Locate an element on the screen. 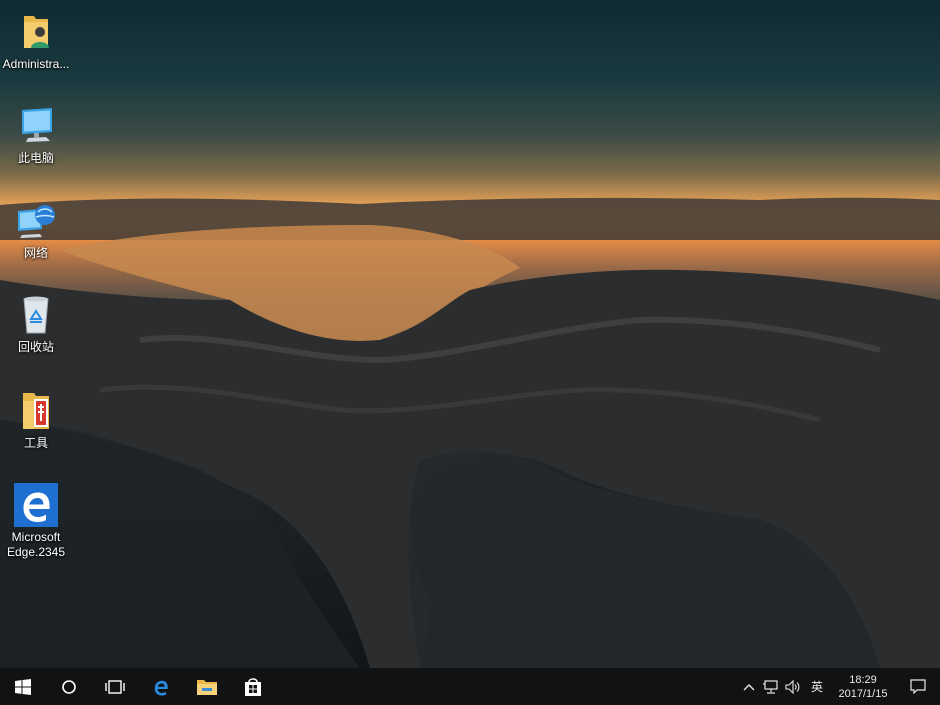  store-icon is located at coordinates (253, 686).